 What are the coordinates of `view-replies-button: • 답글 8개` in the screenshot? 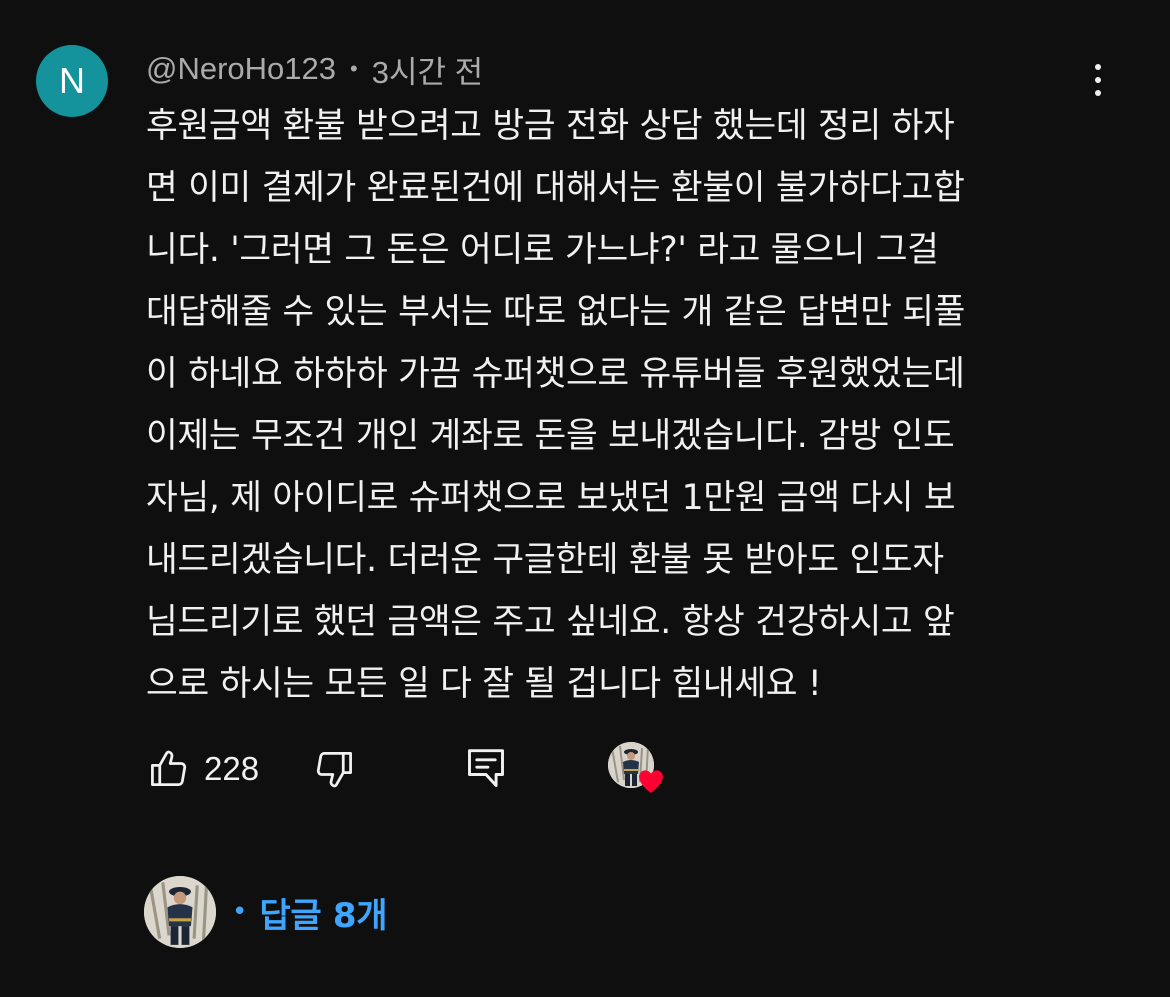 It's located at (265, 912).